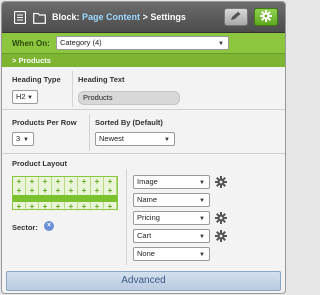  Describe the element at coordinates (21, 96) in the screenshot. I see `heading-type-value: H2` at that location.